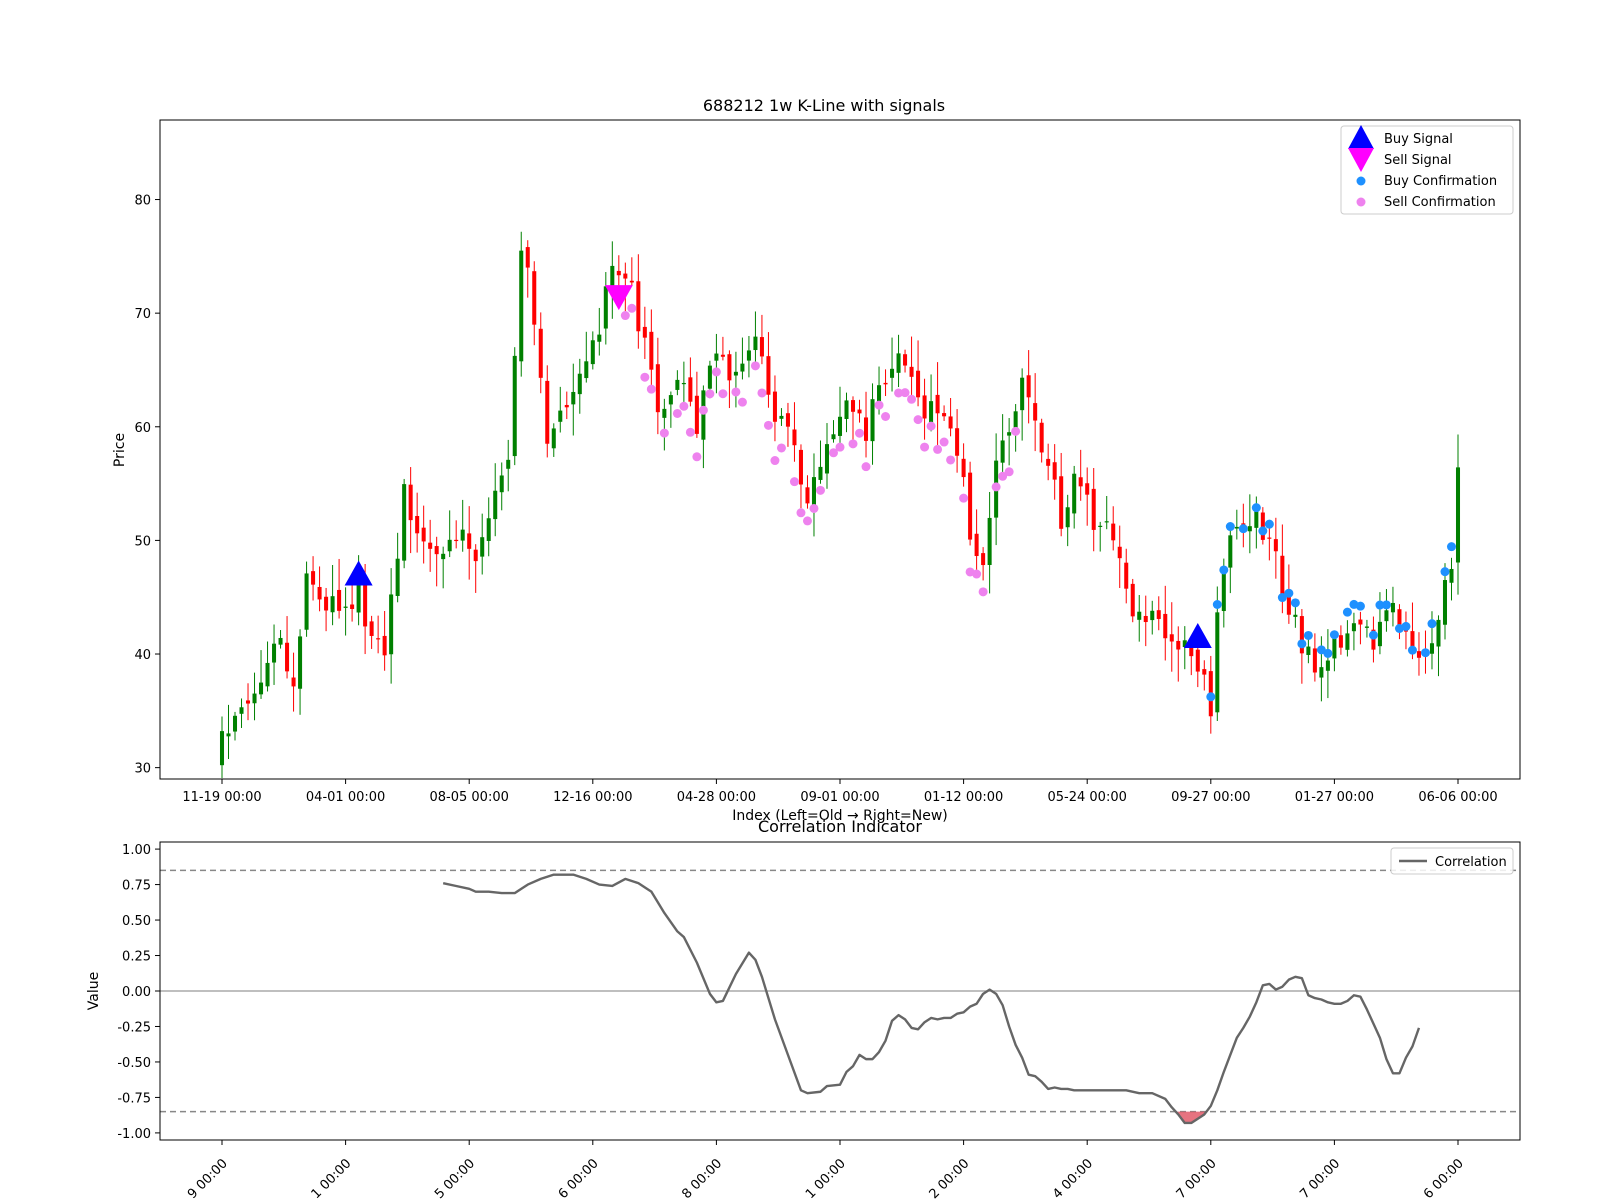 The height and width of the screenshot is (1200, 1600). Describe the element at coordinates (136, 850) in the screenshot. I see `y-tick-label: 1.00` at that location.